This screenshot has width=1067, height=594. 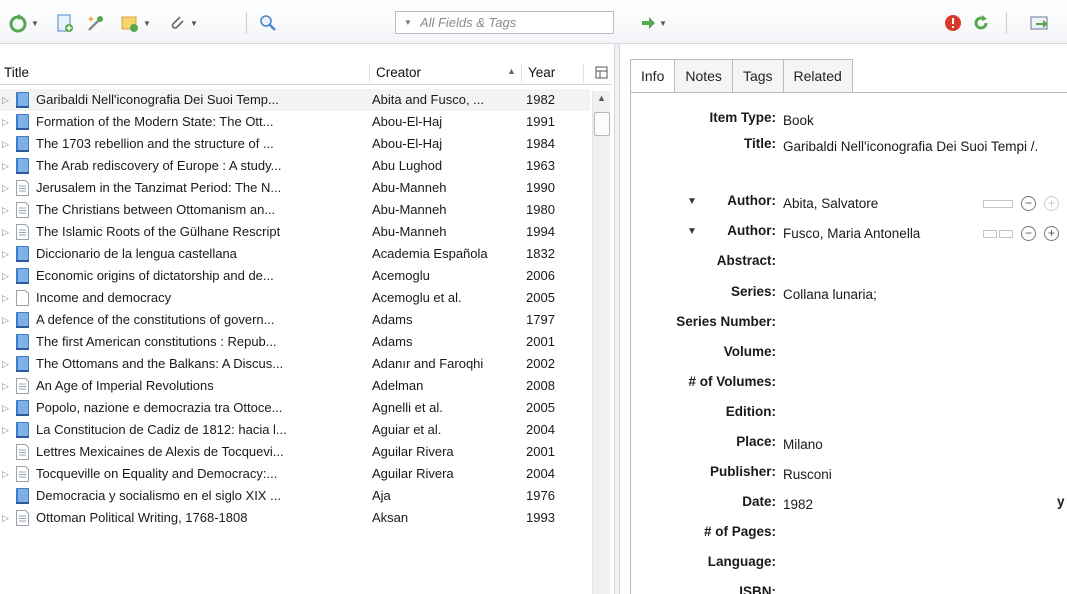 What do you see at coordinates (918, 444) in the screenshot?
I see `place-value: Milano` at bounding box center [918, 444].